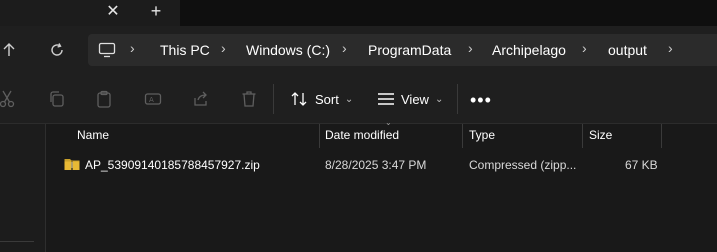 This screenshot has width=717, height=252. What do you see at coordinates (415, 99) in the screenshot?
I see `view-label: View` at bounding box center [415, 99].